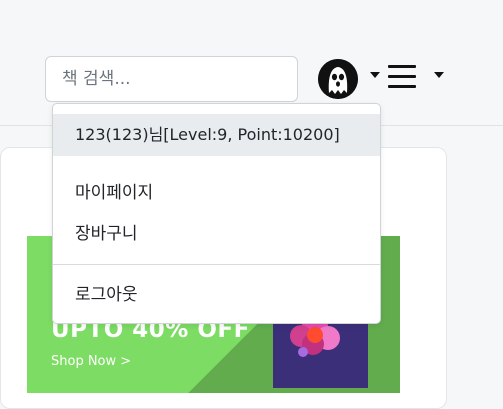  Describe the element at coordinates (338, 79) in the screenshot. I see `ghost-avatar-icon` at that location.